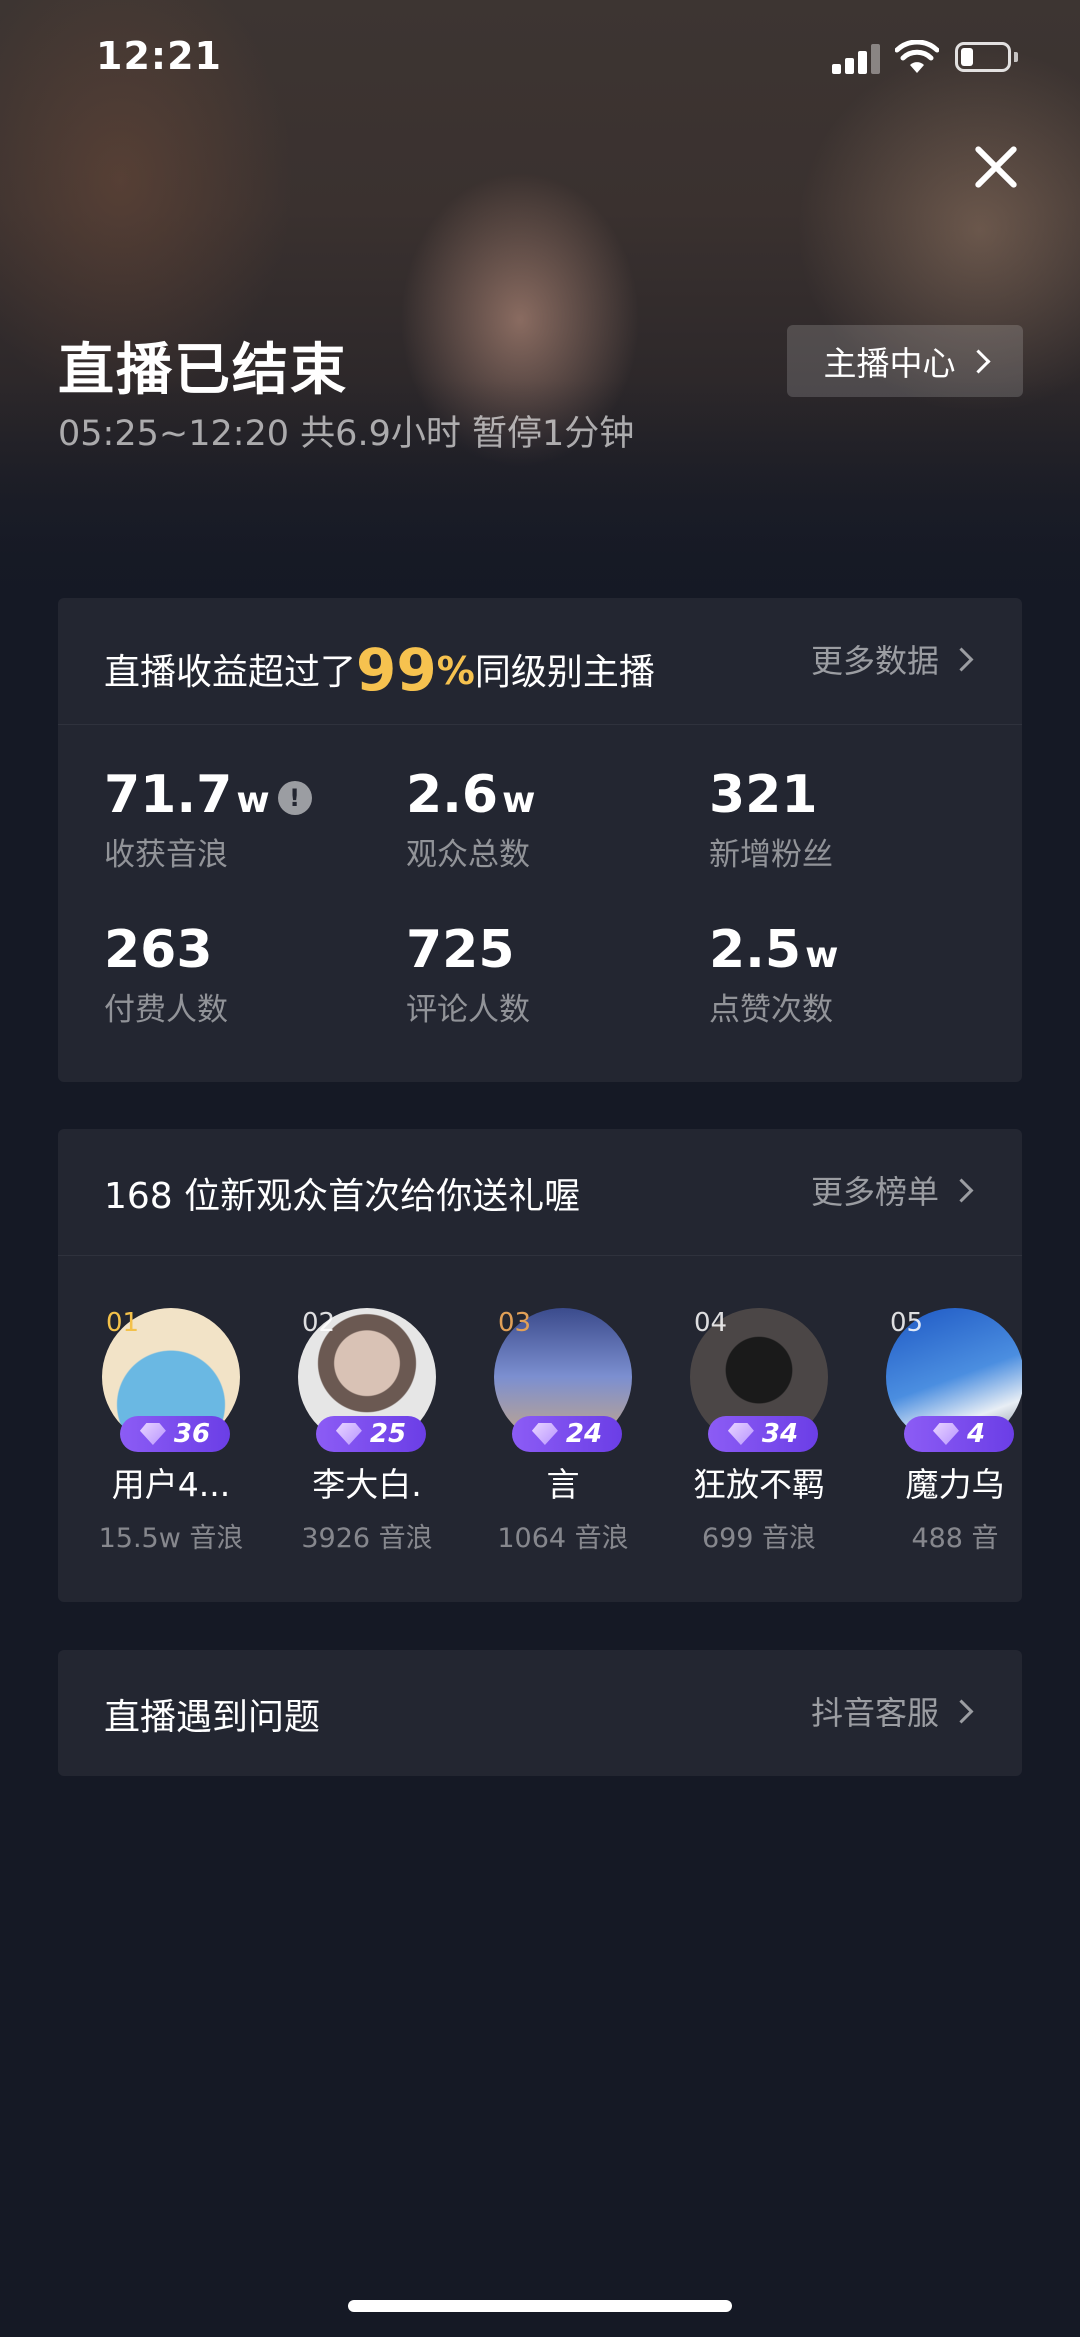  What do you see at coordinates (166, 855) in the screenshot?
I see `stat-label: 收获音浪` at bounding box center [166, 855].